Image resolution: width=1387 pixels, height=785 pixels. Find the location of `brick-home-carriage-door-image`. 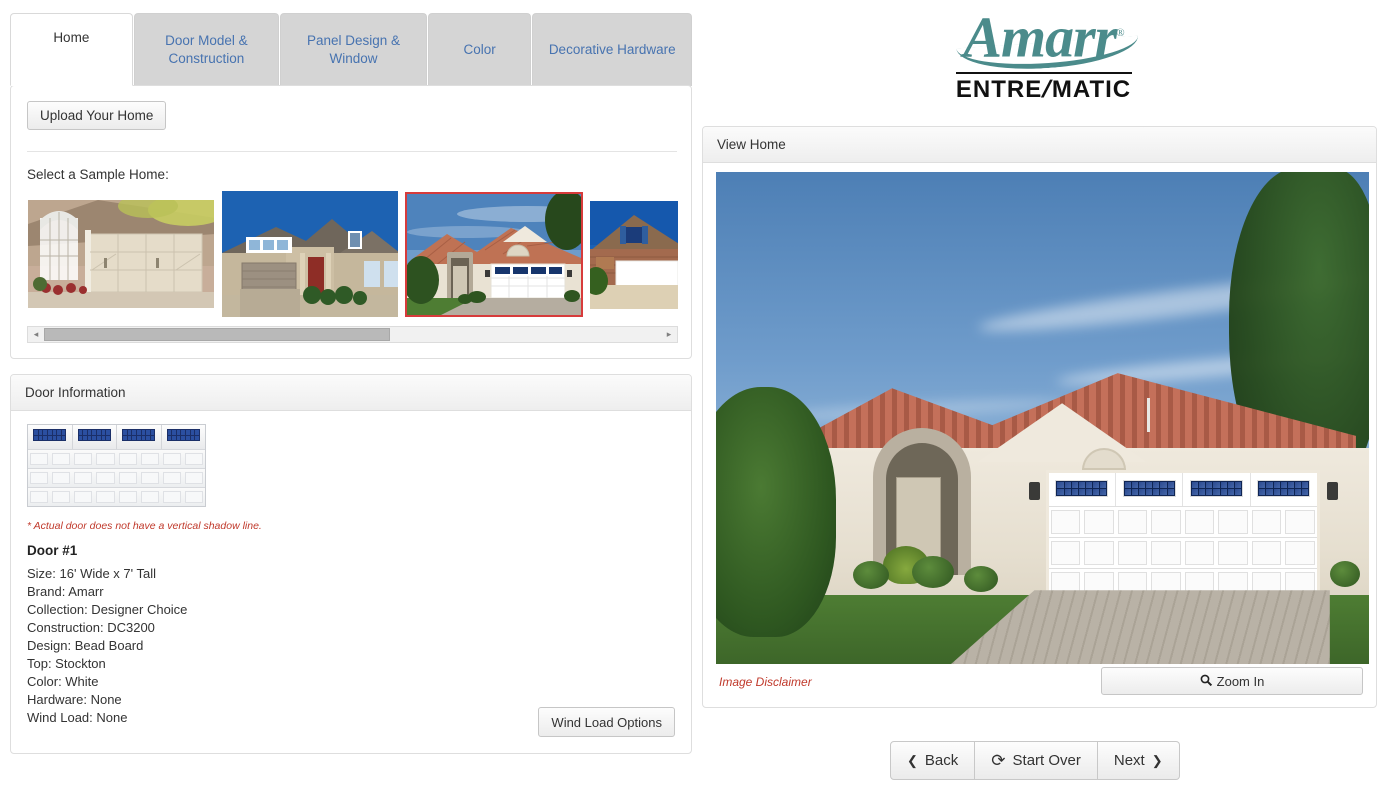

brick-home-carriage-door-image is located at coordinates (121, 254).